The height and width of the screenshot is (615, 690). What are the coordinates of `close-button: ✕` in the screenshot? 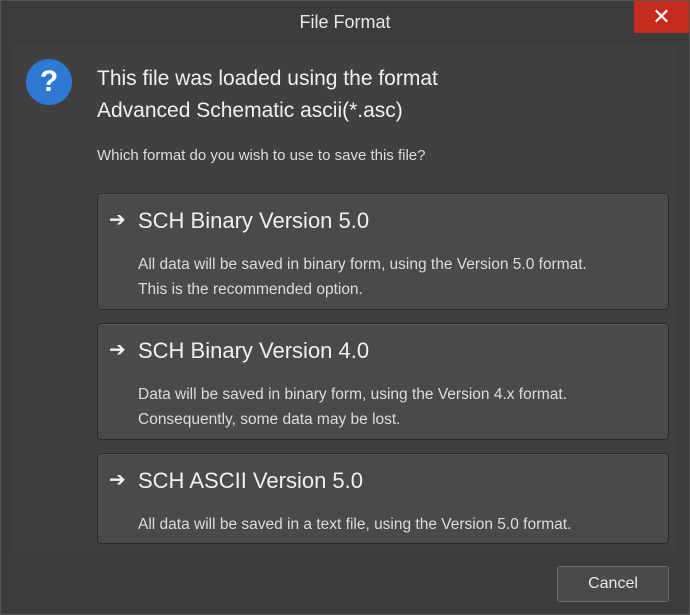 It's located at (661, 17).